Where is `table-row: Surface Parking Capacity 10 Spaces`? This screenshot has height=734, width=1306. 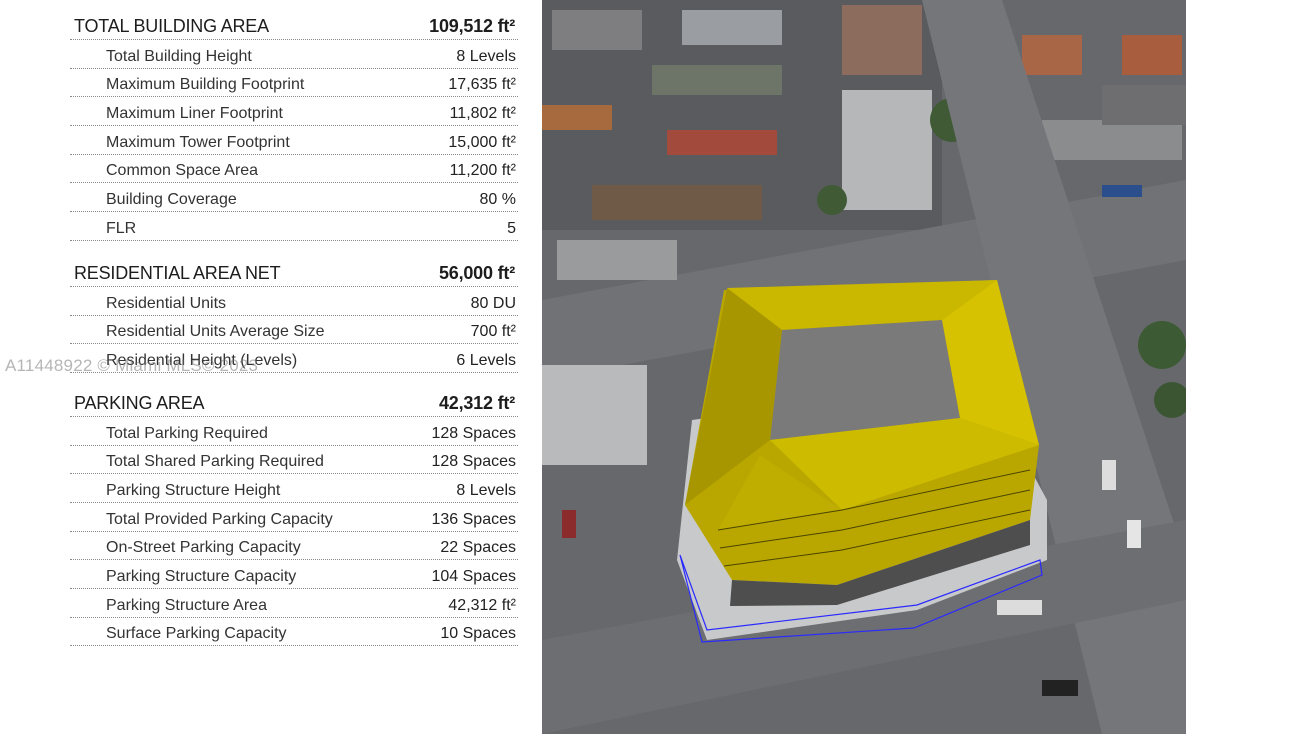
table-row: Surface Parking Capacity 10 Spaces is located at coordinates (294, 632).